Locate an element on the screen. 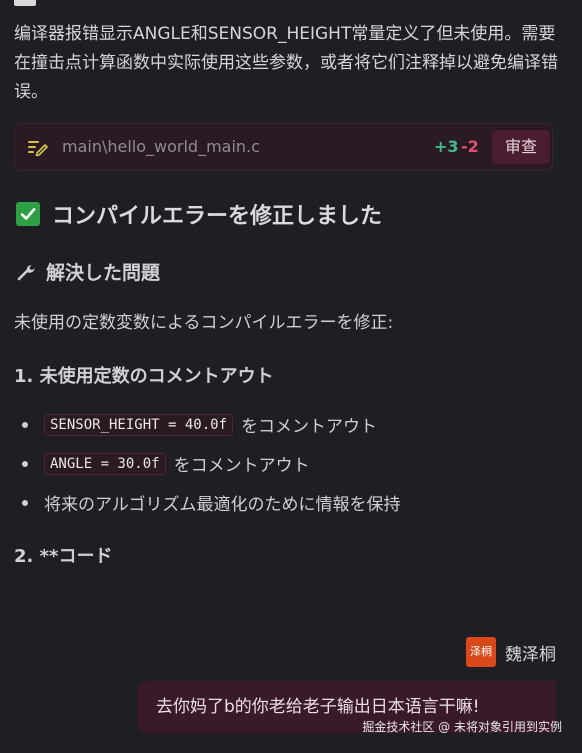  watermark: 掘金技术社区 @ 未将对象引用到实例 is located at coordinates (462, 727).